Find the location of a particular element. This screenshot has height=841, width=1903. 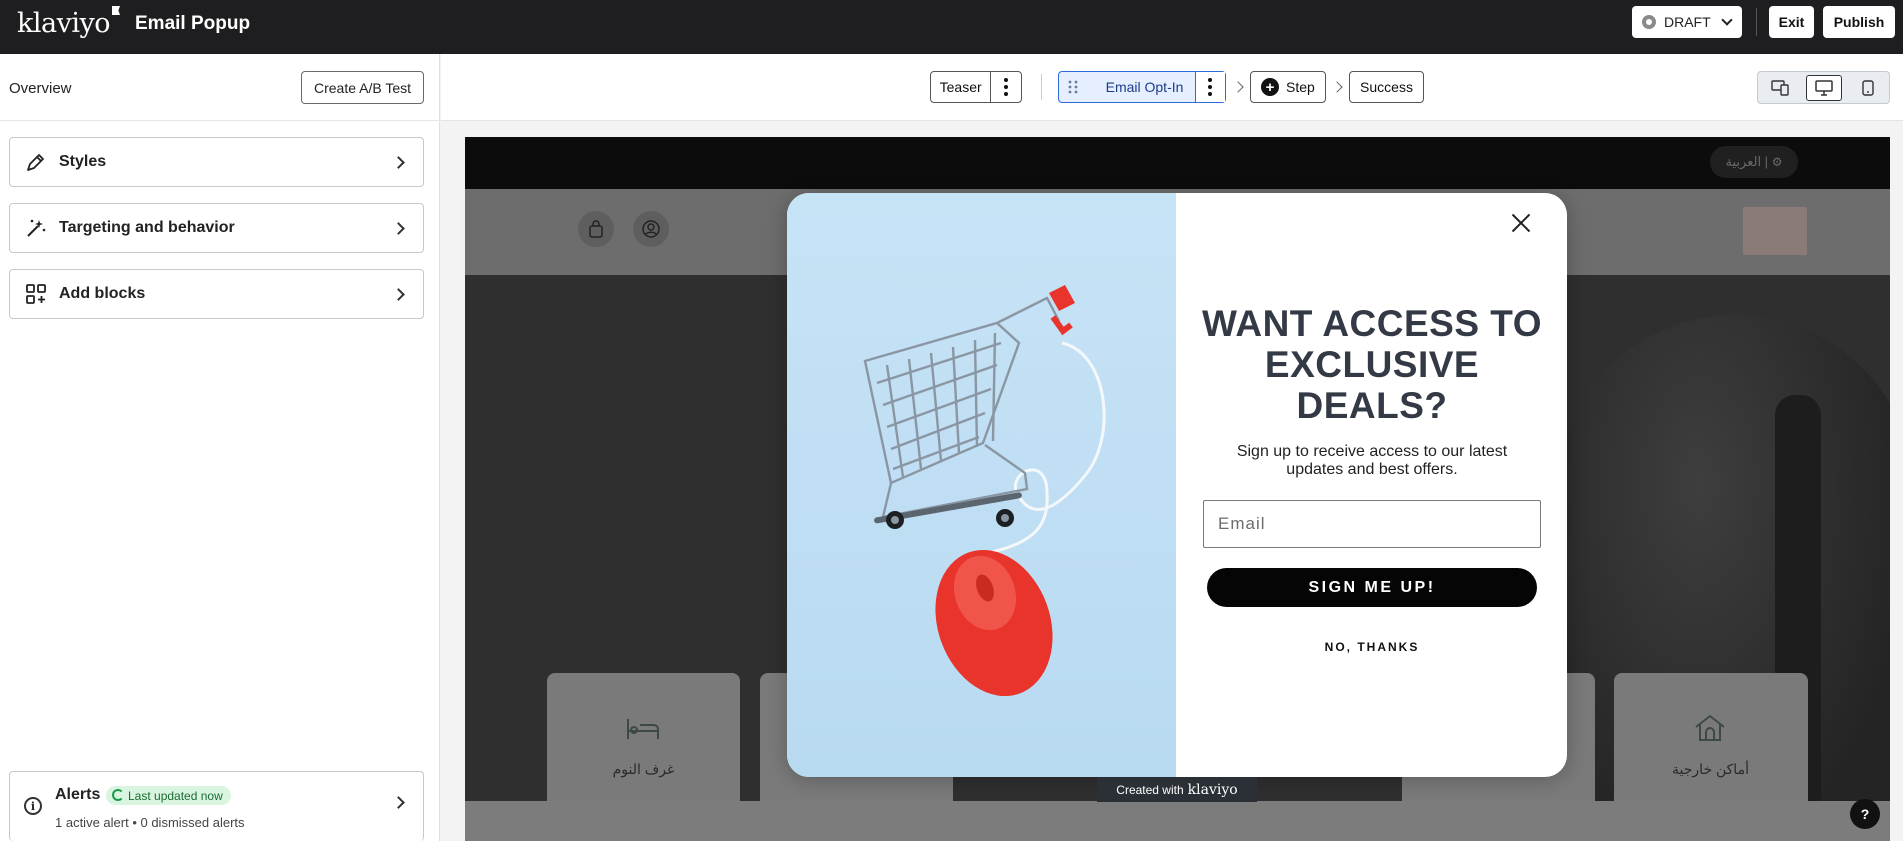

overview-header: Overview Create A/B Test is located at coordinates (220, 87).